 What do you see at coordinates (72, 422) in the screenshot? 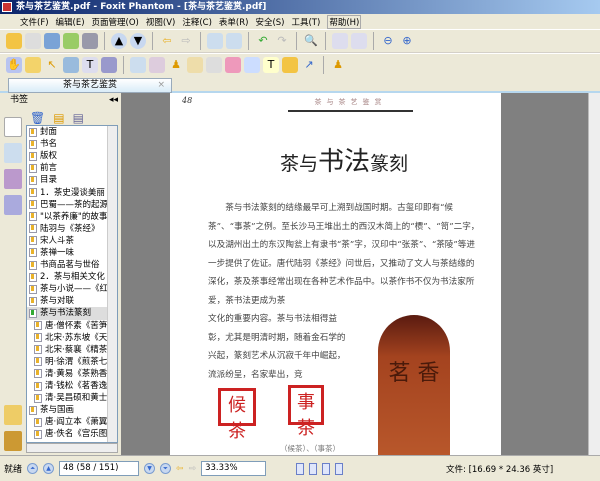
I see `bookmark-item: 唐·阎立本《萧翼` at bounding box center [72, 422].